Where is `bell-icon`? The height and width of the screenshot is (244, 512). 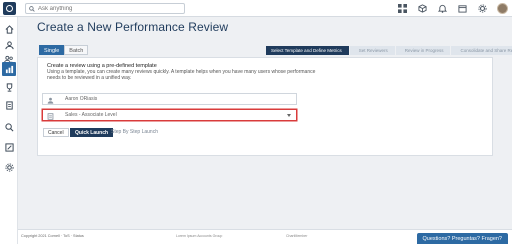 bell-icon is located at coordinates (442, 8).